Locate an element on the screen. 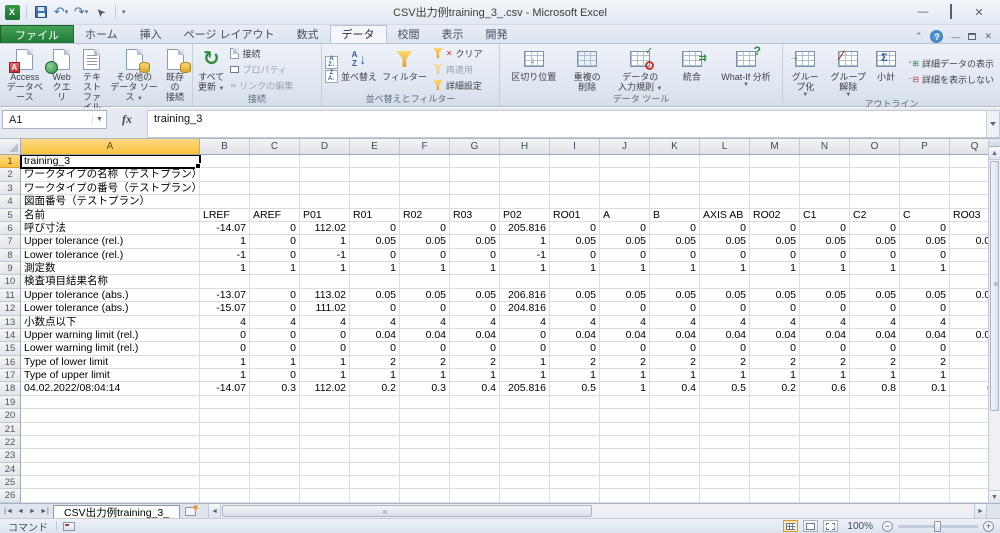 The height and width of the screenshot is (533, 1000). cell-O7: 0.05 is located at coordinates (875, 242).